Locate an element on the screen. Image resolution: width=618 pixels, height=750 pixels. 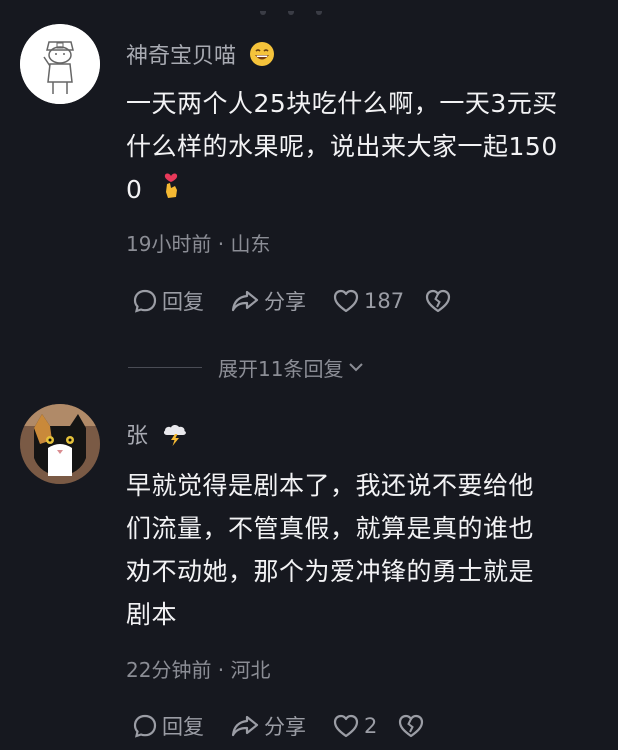
top-indicator is located at coordinates (310, 7).